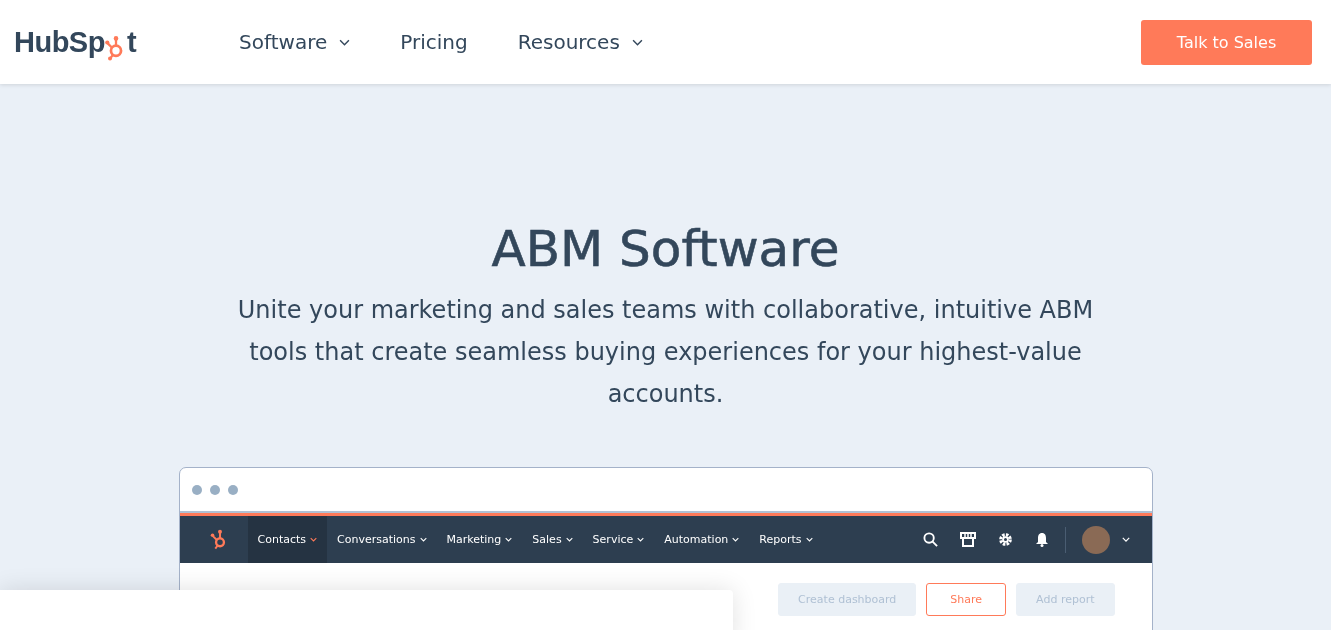 This screenshot has width=1331, height=630. I want to click on nav-link: Software, so click(295, 42).